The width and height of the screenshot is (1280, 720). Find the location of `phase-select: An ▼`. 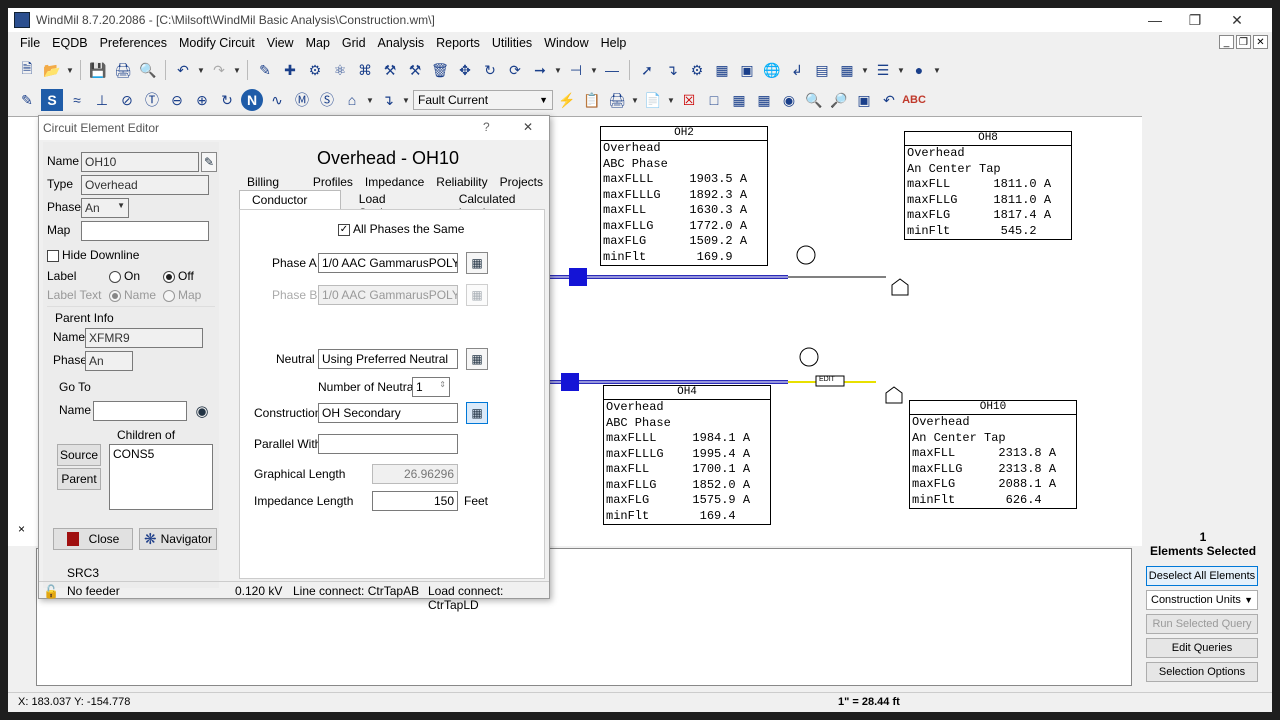

phase-select: An ▼ is located at coordinates (105, 208).